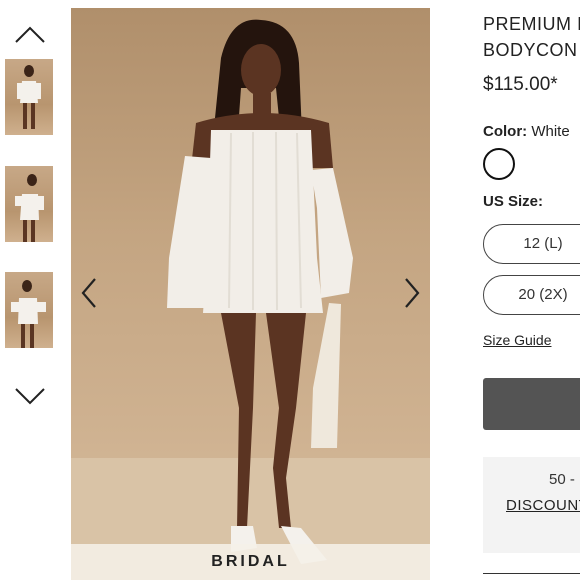 This screenshot has height=580, width=580. I want to click on size-guide-link: Size Guide, so click(517, 340).